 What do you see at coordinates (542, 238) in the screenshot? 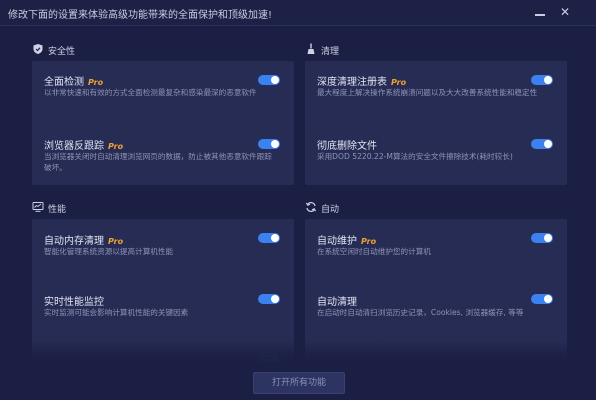
I see `auto-maintenance-toggle` at bounding box center [542, 238].